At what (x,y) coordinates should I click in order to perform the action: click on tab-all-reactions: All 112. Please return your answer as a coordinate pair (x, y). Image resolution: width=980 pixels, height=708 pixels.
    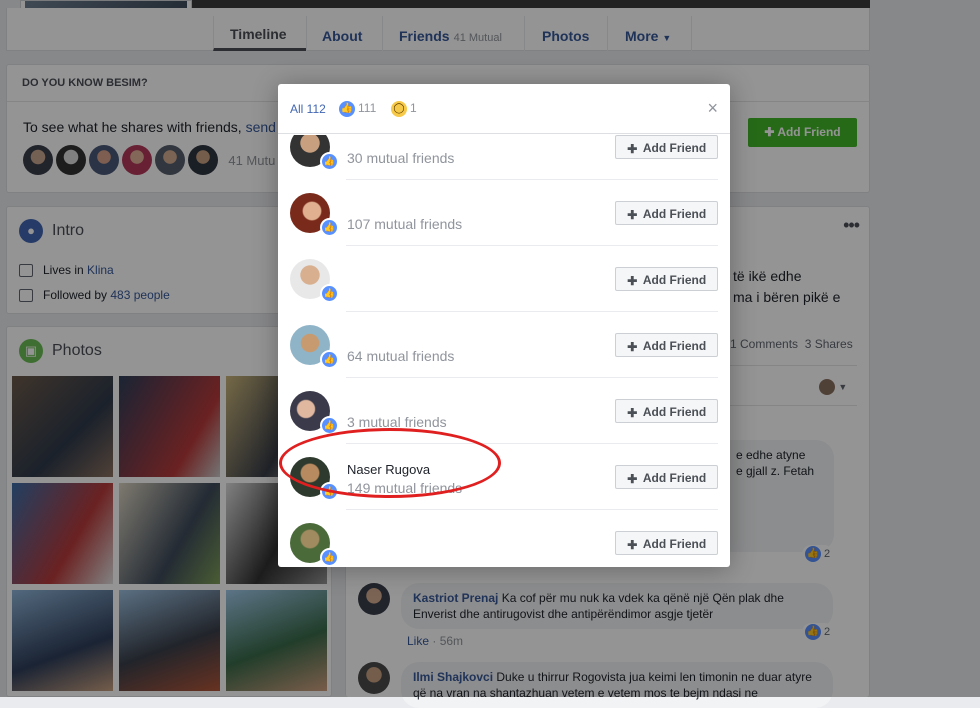
    Looking at the image, I should click on (308, 109).